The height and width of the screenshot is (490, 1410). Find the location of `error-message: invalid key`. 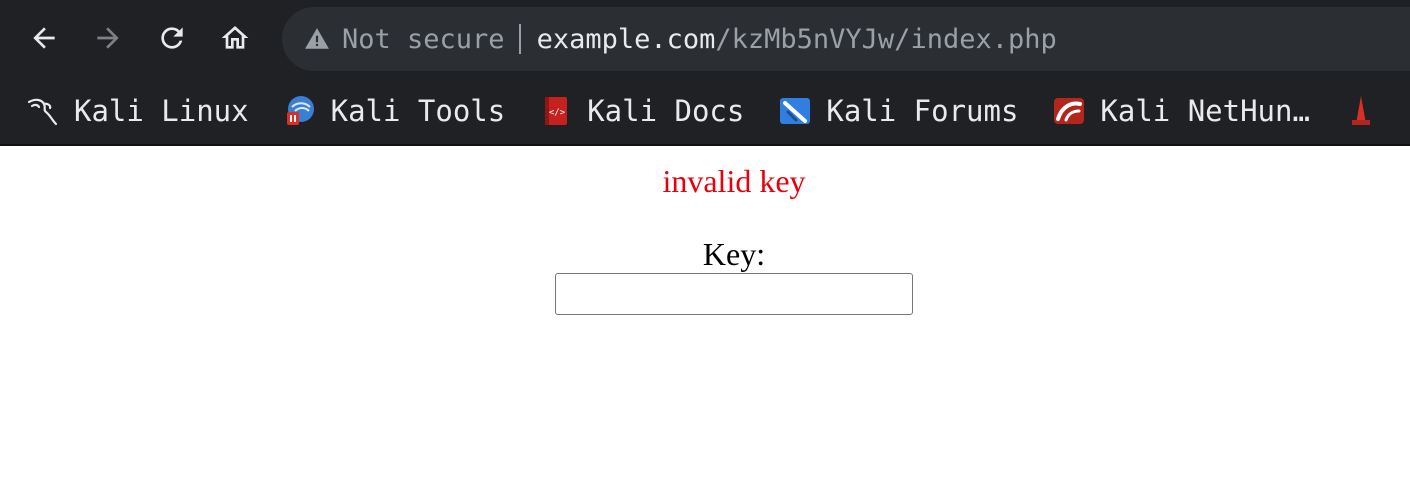

error-message: invalid key is located at coordinates (734, 181).